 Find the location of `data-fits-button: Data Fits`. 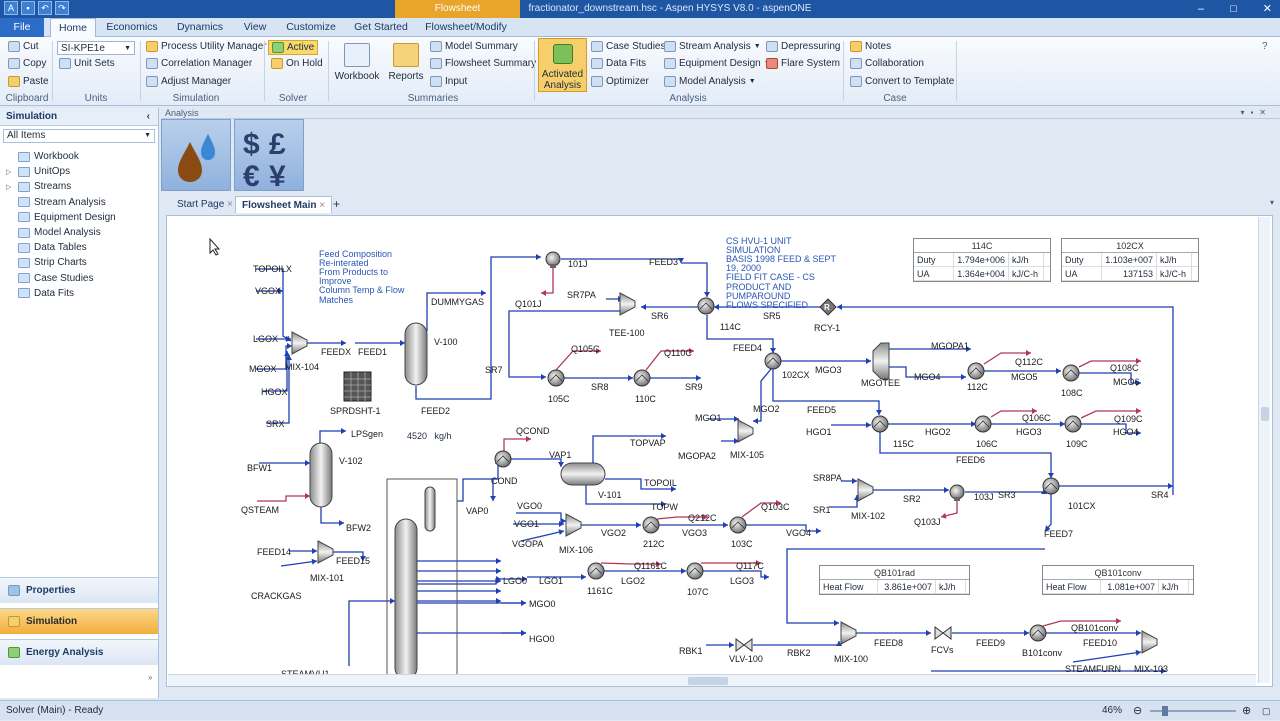

data-fits-button: Data Fits is located at coordinates (618, 63).